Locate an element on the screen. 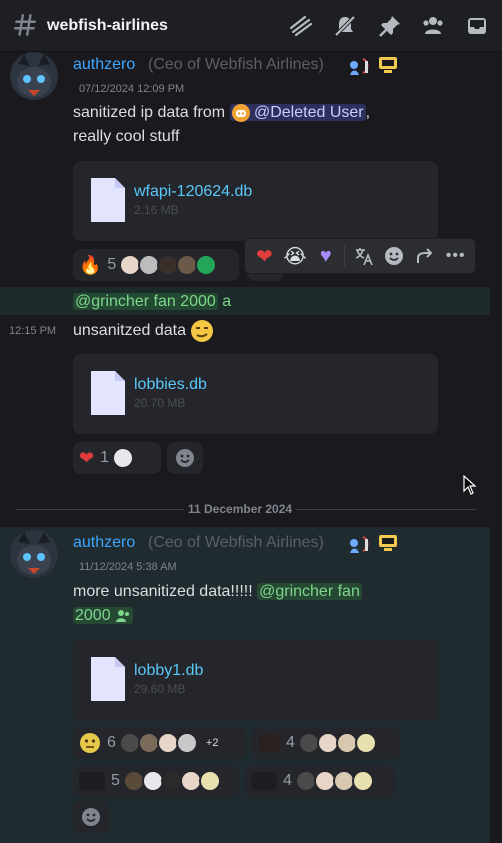 The width and height of the screenshot is (502, 843). file-size: 29.60 MB is located at coordinates (160, 689).